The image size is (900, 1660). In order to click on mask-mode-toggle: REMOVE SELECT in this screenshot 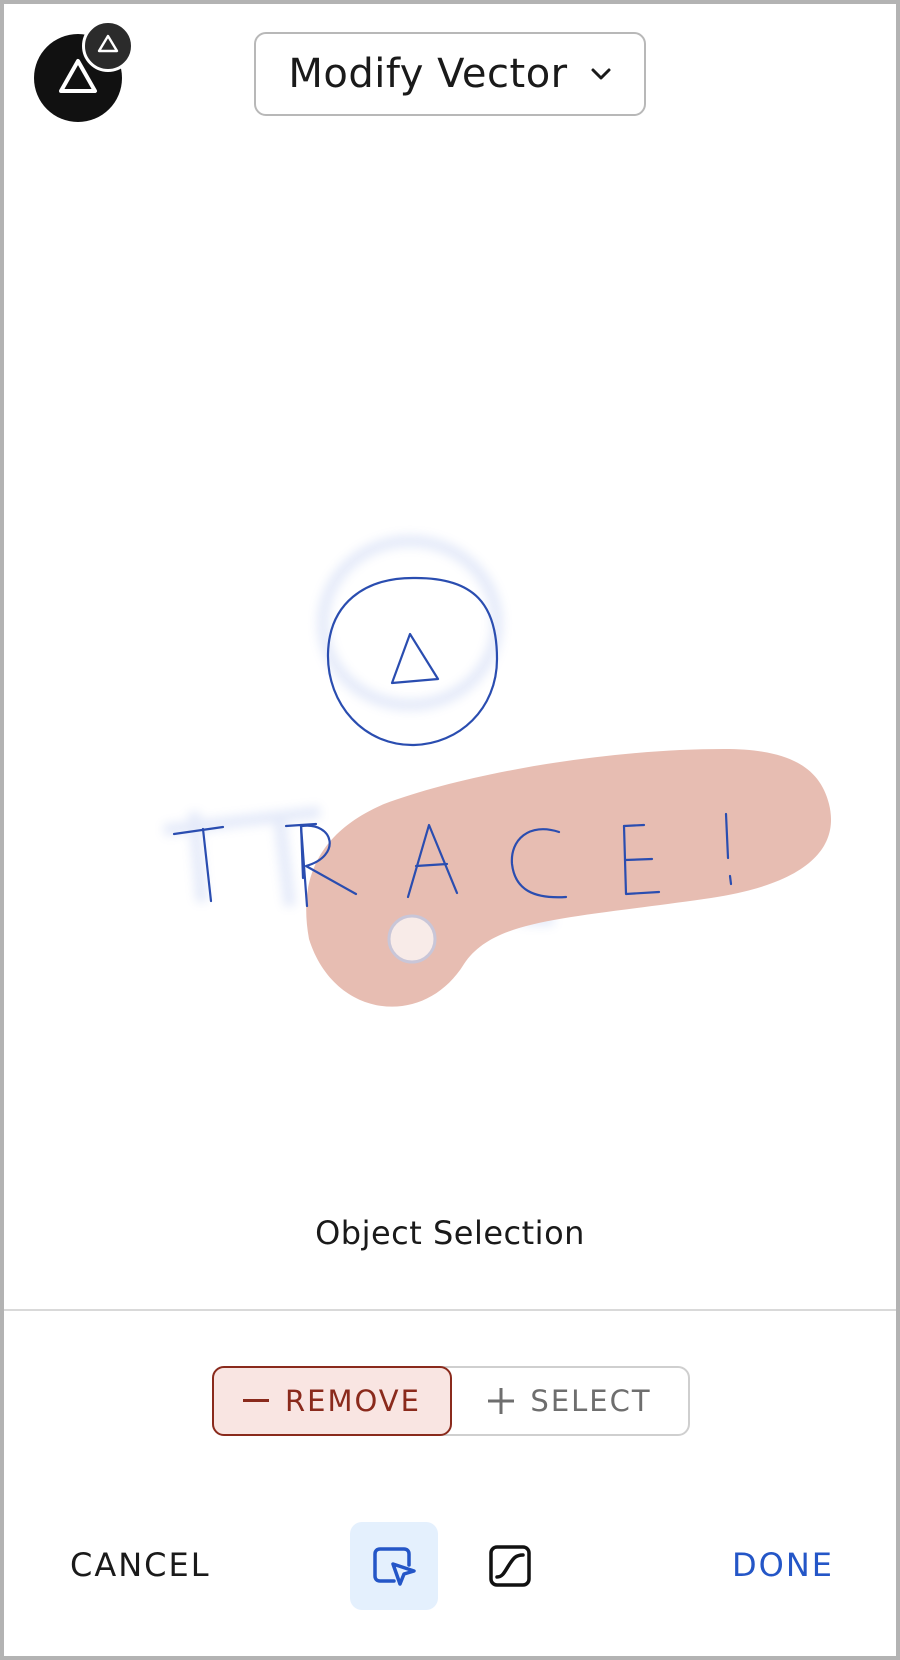, I will do `click(451, 1401)`.